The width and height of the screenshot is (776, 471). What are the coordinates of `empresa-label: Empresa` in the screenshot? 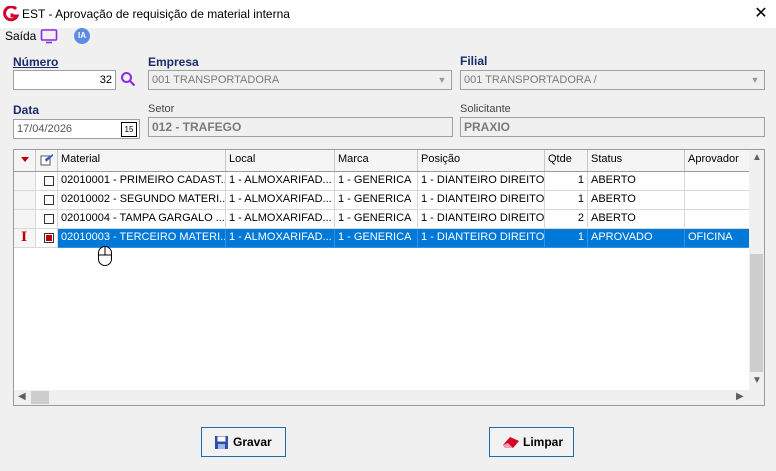 It's located at (173, 62).